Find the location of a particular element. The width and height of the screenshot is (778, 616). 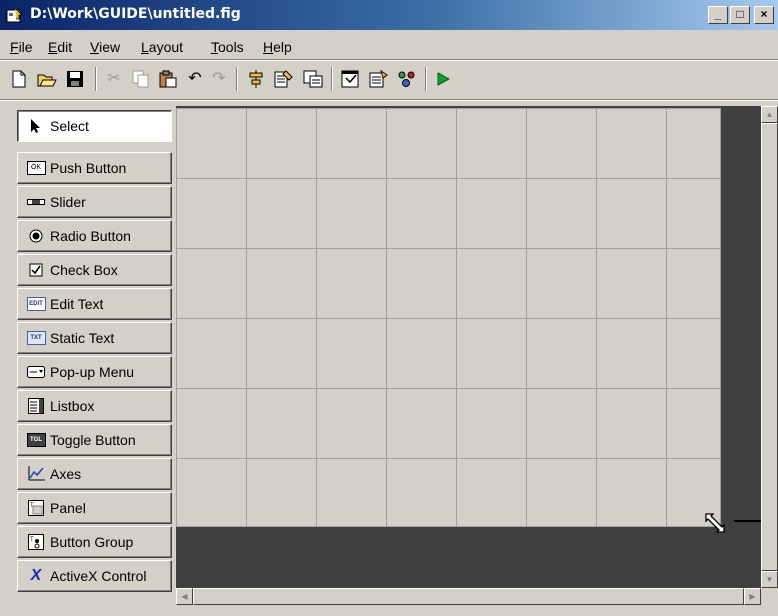

scroll-down-arrow-icon: ▼ is located at coordinates (769, 579).